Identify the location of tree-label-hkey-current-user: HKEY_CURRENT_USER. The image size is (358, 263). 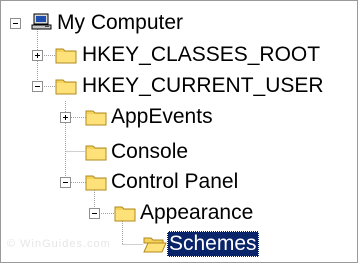
(203, 86).